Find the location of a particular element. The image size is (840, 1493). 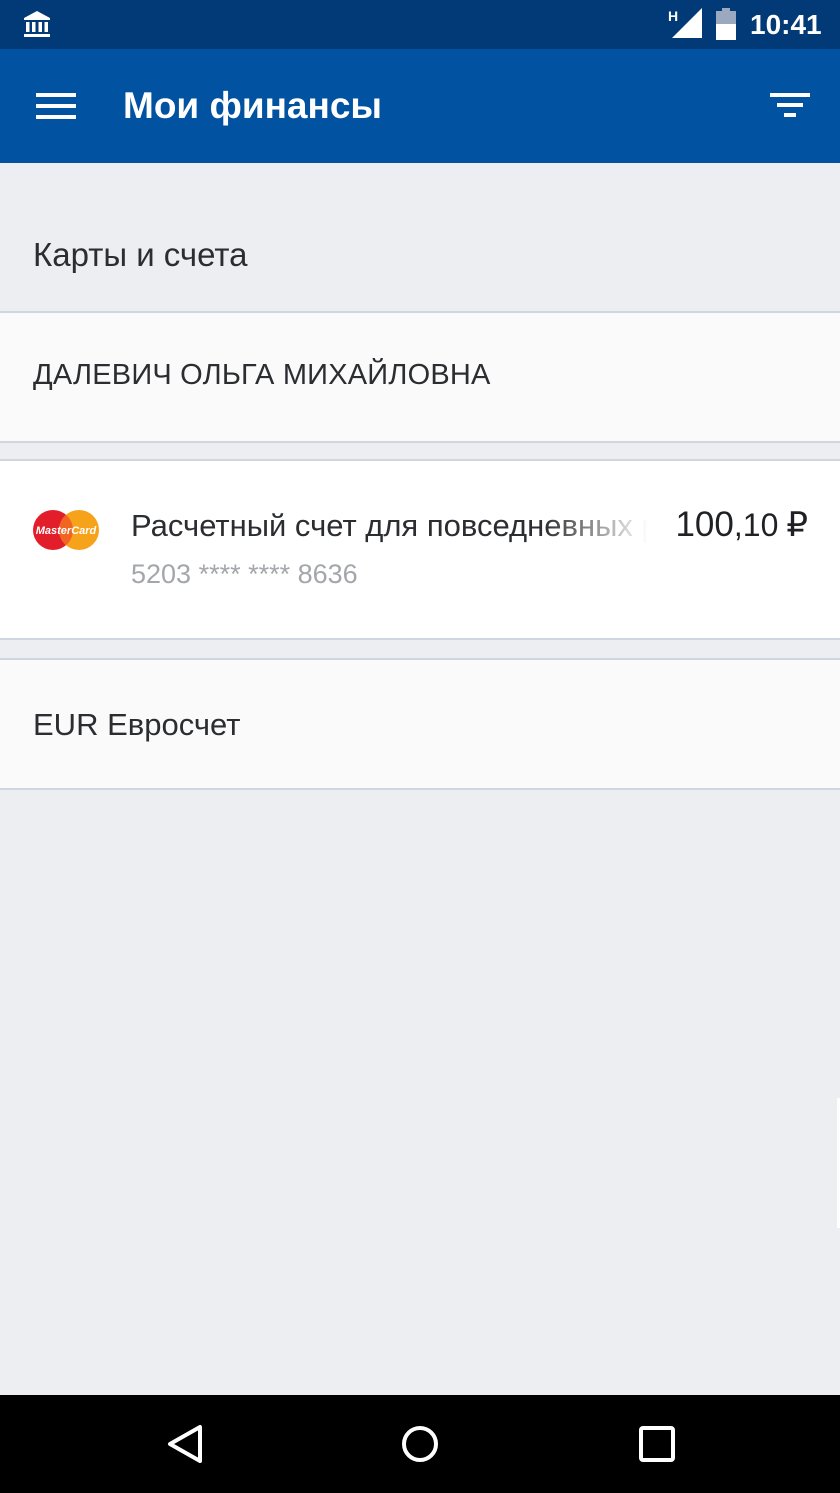

mastercard-icon: MasterCard is located at coordinates (66, 530).